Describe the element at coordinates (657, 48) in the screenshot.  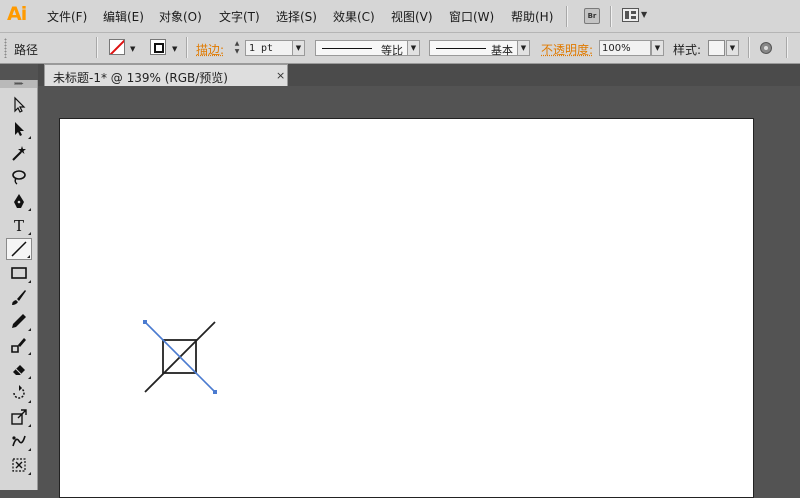
I see `opacity-dropdown: ▼` at that location.